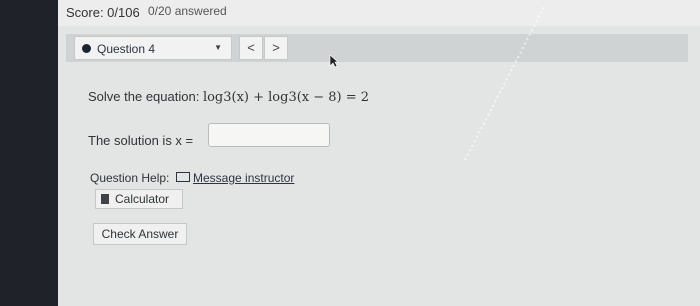 This screenshot has width=700, height=306. Describe the element at coordinates (144, 96) in the screenshot. I see `problem-prompt: Solve the equation:` at that location.